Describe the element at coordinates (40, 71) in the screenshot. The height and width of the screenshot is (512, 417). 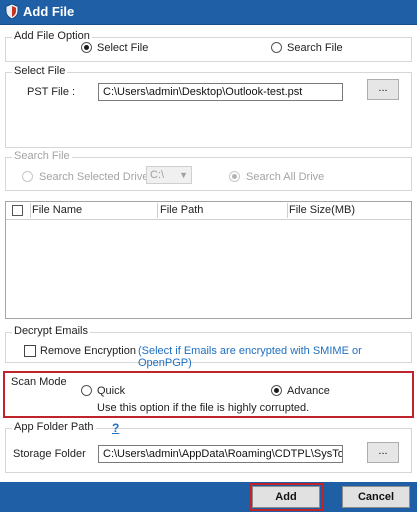
I see `select-file-label: Select File` at that location.